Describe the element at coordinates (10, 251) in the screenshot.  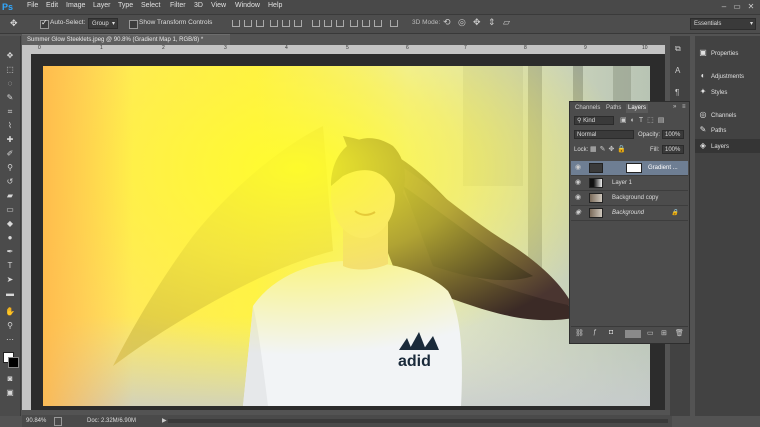
I see `pen-tool-icon: ✒` at that location.